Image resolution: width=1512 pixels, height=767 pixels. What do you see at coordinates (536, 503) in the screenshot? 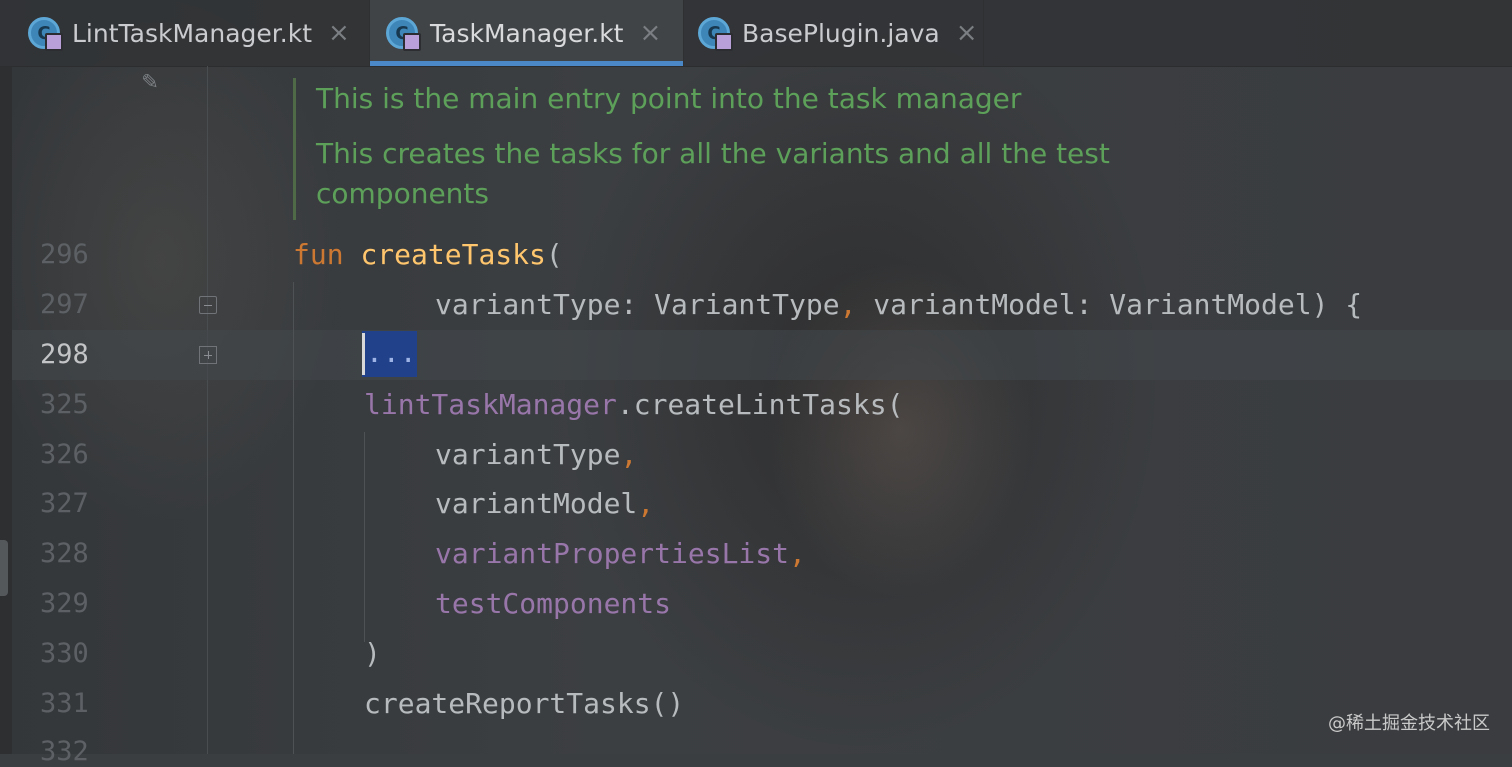
I see `argument: variantModel` at bounding box center [536, 503].